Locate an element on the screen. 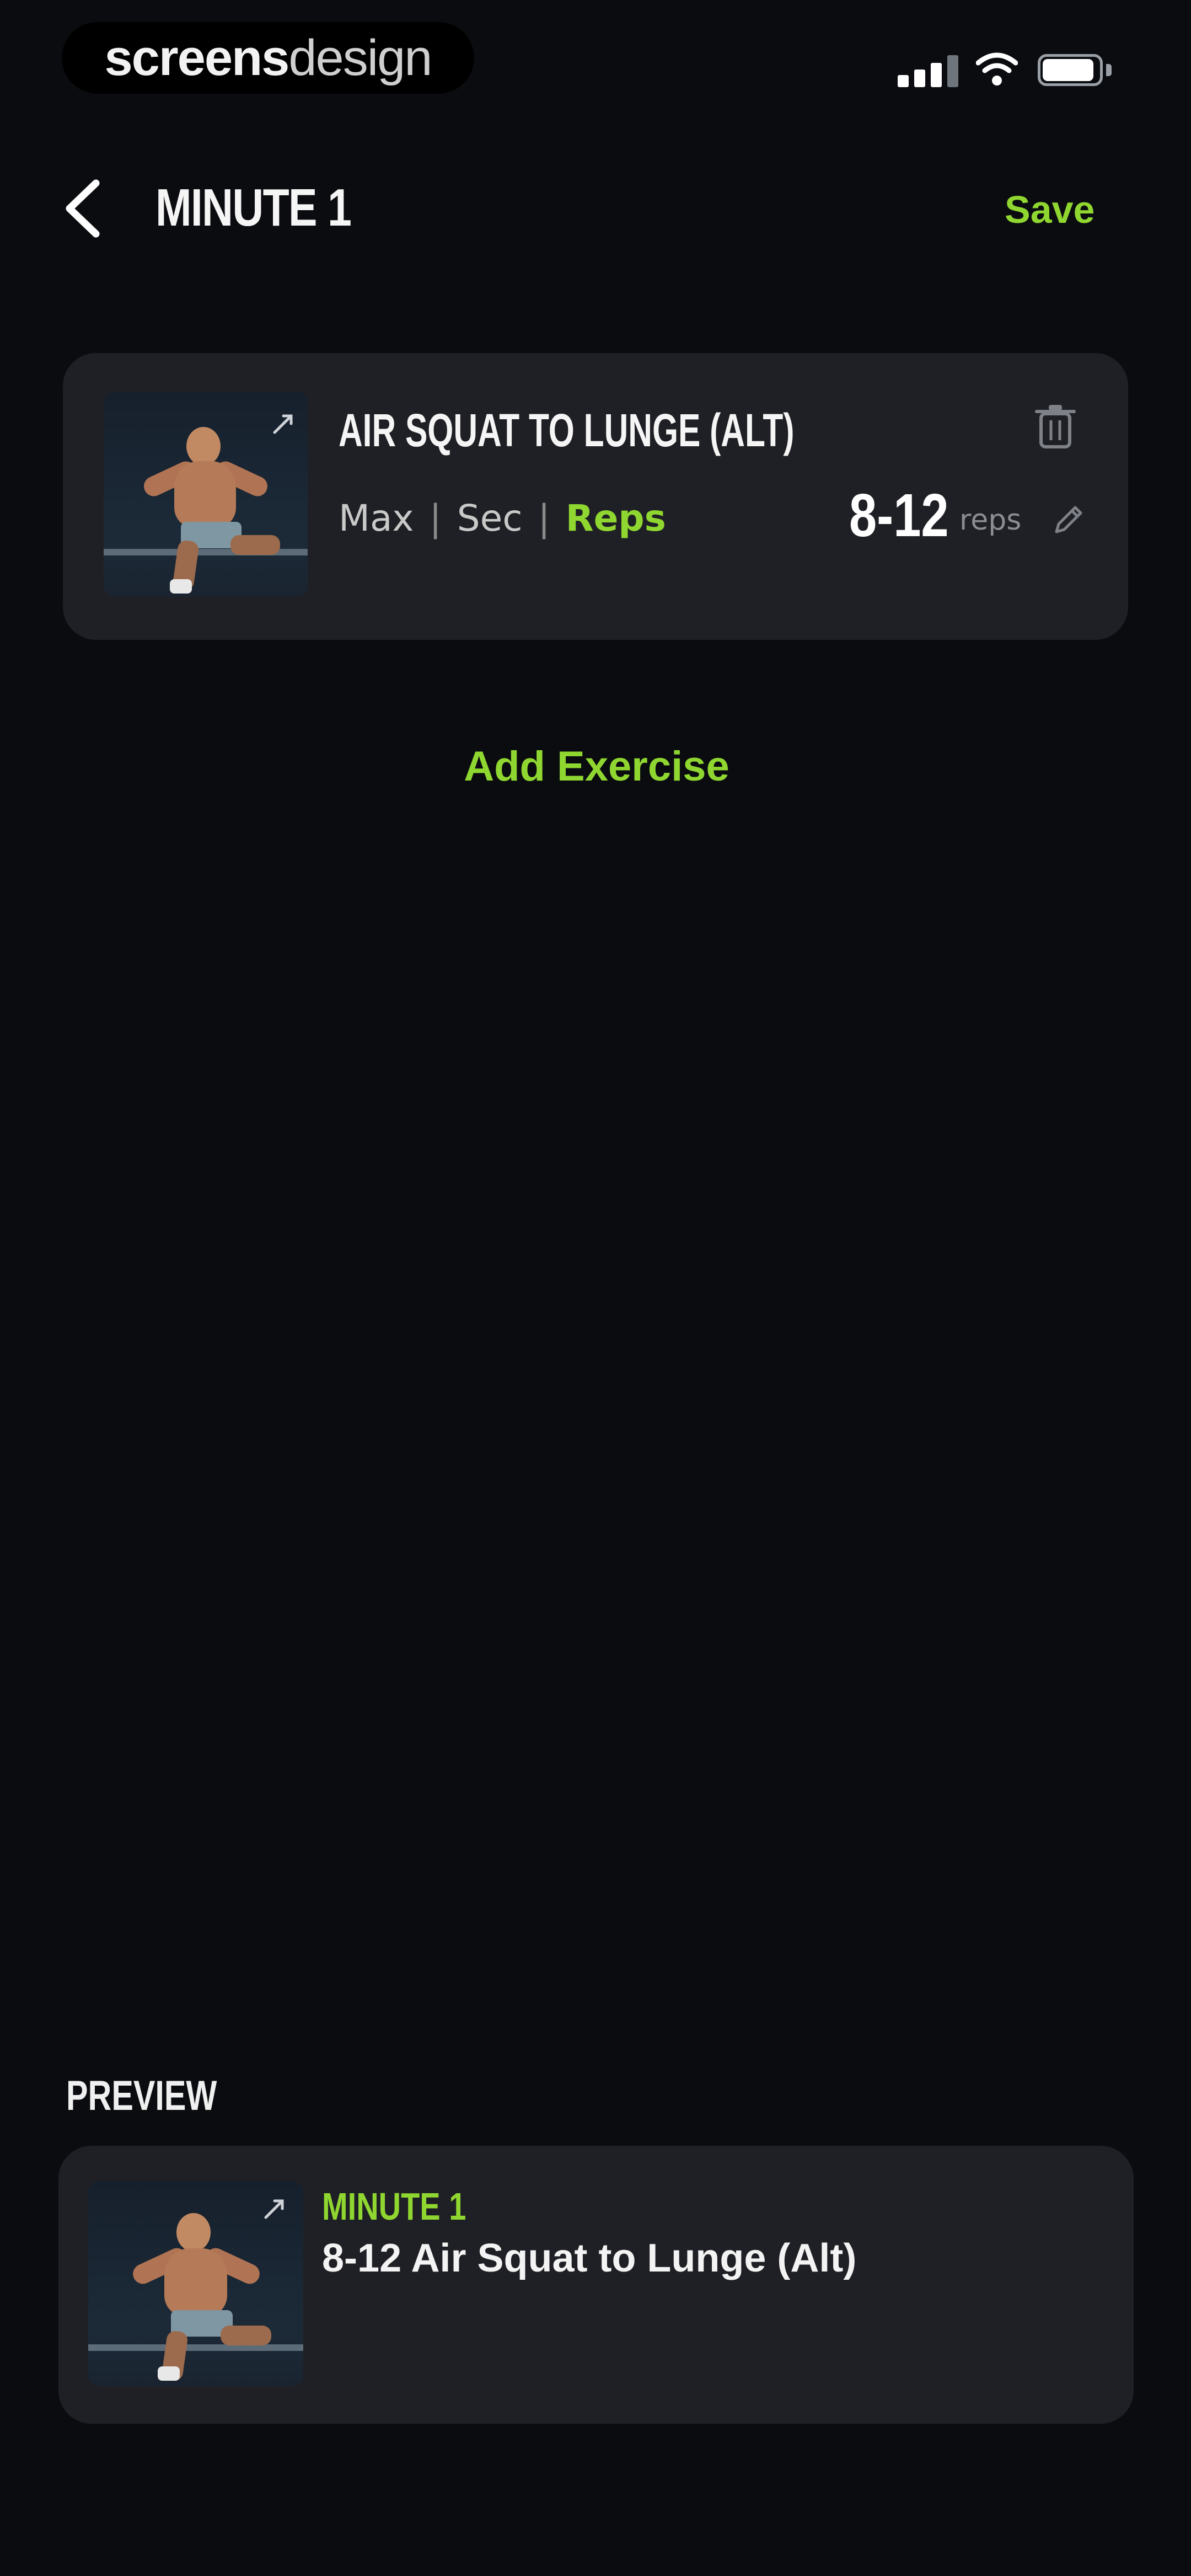 The image size is (1191, 2576). signal-icon is located at coordinates (928, 70).